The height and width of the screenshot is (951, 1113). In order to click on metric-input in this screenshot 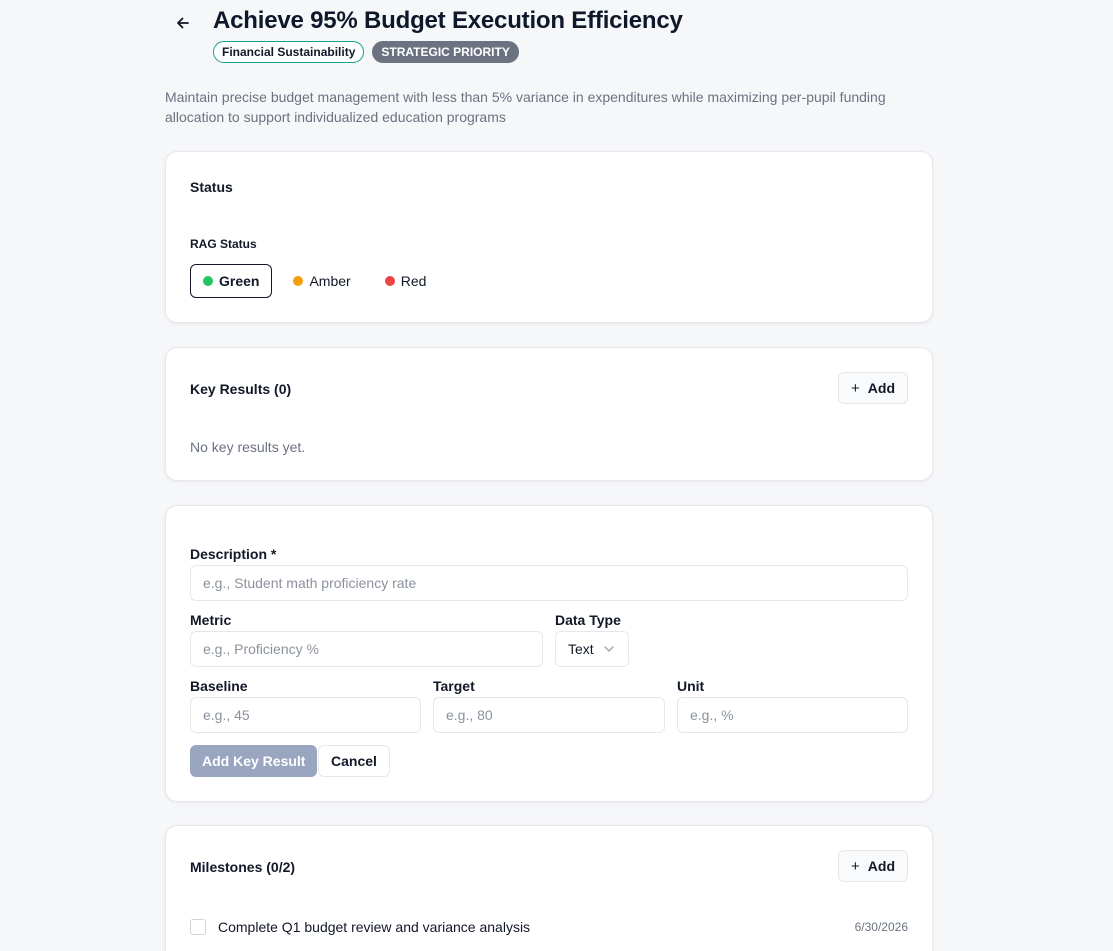, I will do `click(366, 649)`.